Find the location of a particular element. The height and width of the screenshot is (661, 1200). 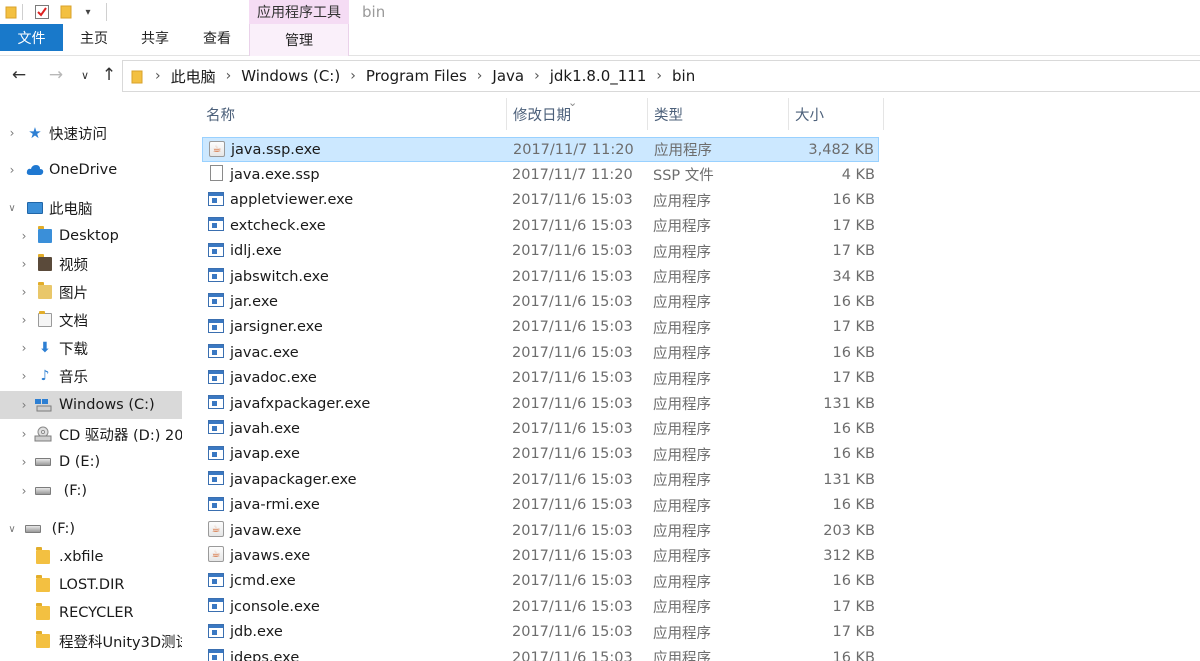

column-divider is located at coordinates (883, 114).